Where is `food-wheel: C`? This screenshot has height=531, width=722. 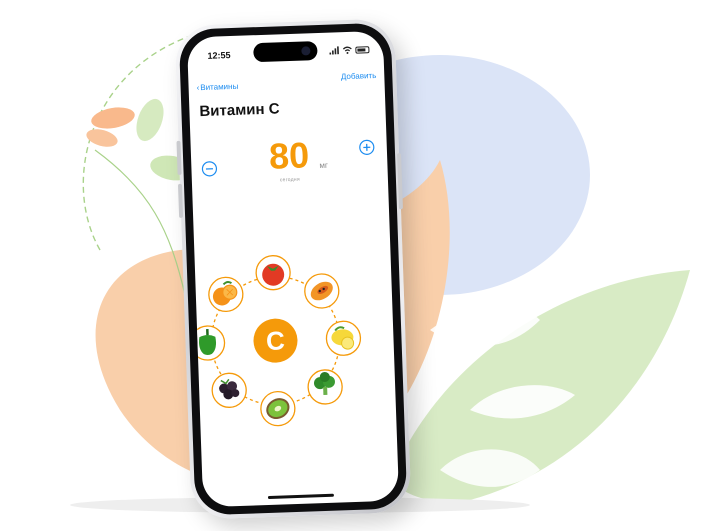 food-wheel: C is located at coordinates (275, 341).